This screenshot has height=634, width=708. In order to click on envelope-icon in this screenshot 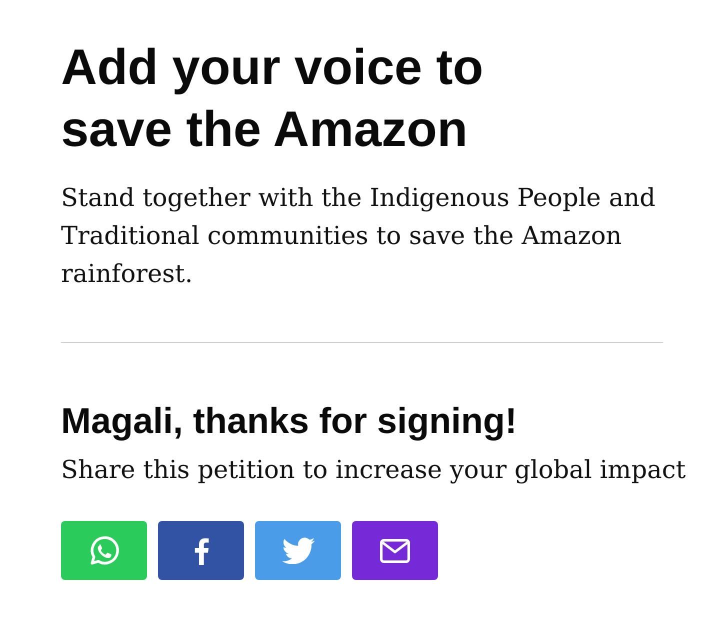, I will do `click(395, 550)`.